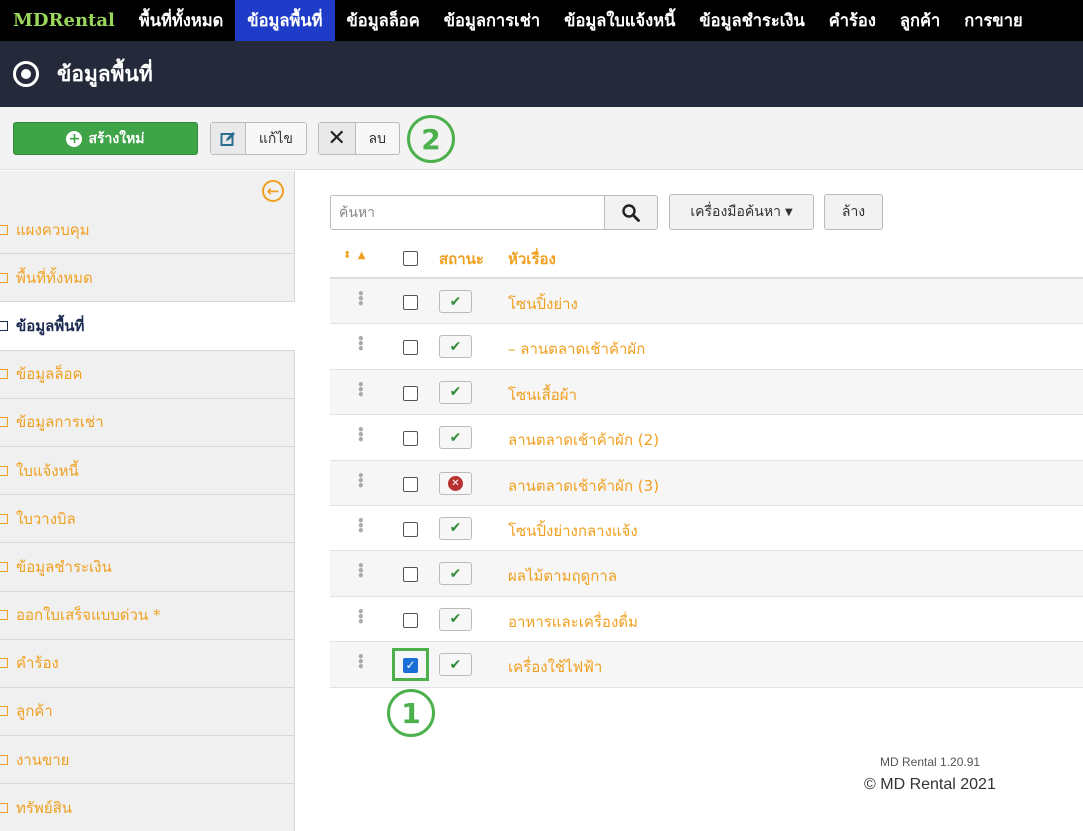 The width and height of the screenshot is (1083, 831). Describe the element at coordinates (273, 191) in the screenshot. I see `collapse-sidebar-icon: ←` at that location.